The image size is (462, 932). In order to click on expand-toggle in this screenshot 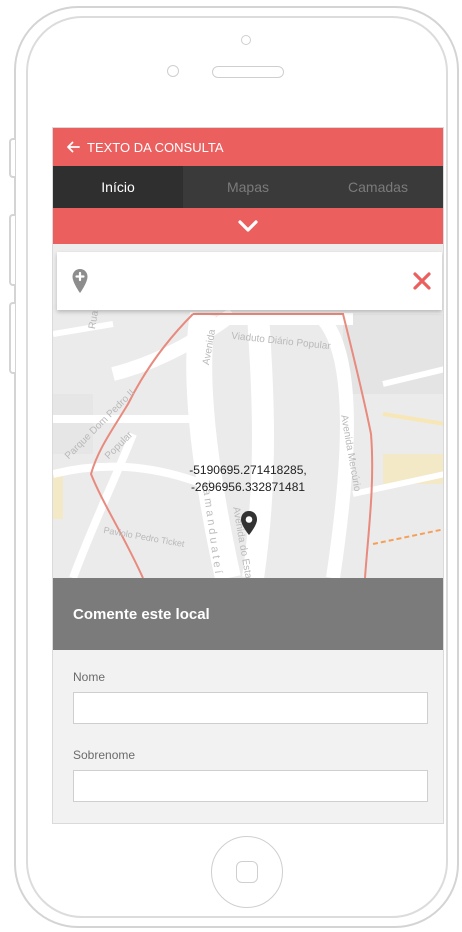, I will do `click(248, 226)`.